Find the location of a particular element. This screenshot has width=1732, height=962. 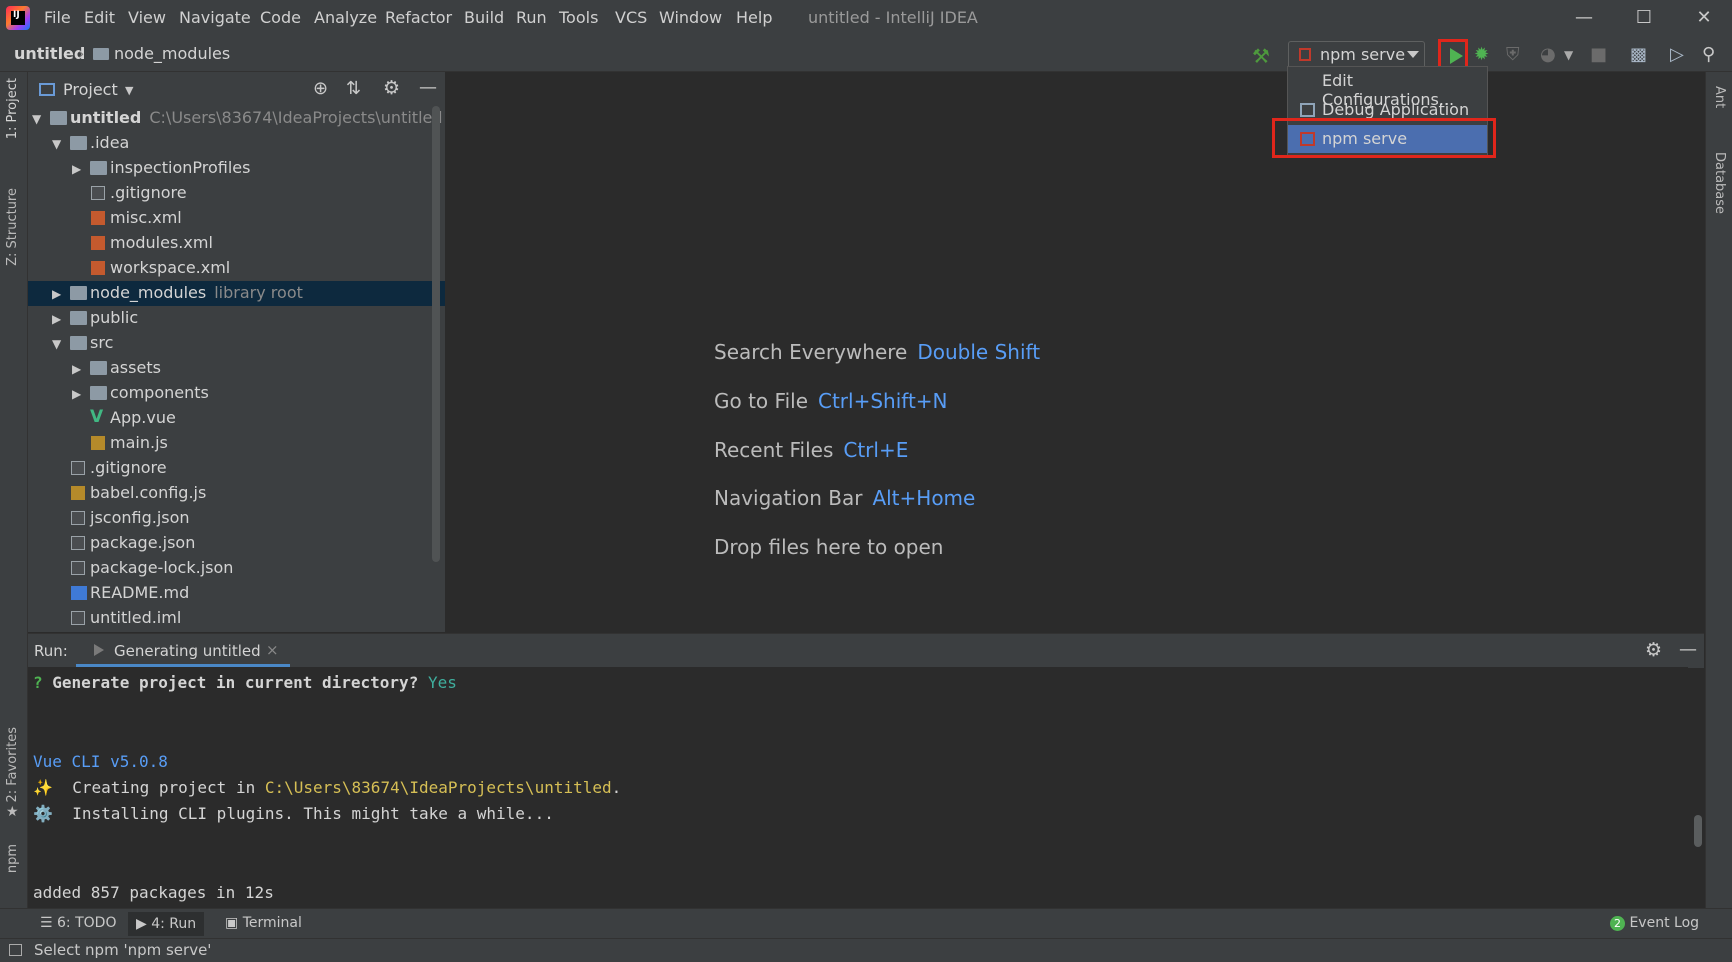

tab-generating-untitled: Generating untitled × is located at coordinates (183, 650).